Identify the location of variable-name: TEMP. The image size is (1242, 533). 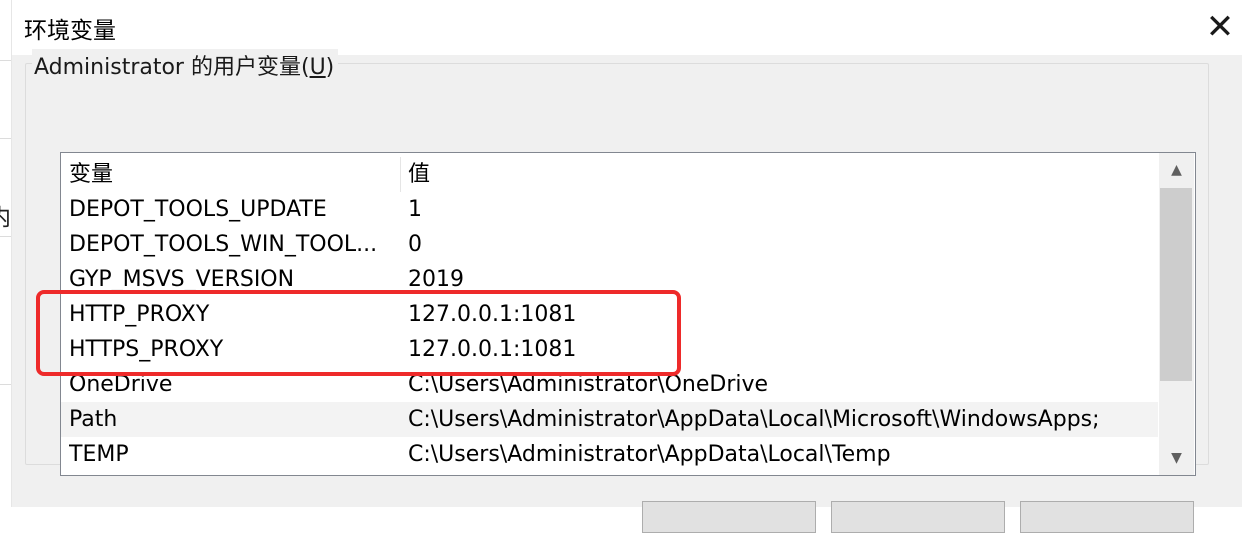
(99, 454).